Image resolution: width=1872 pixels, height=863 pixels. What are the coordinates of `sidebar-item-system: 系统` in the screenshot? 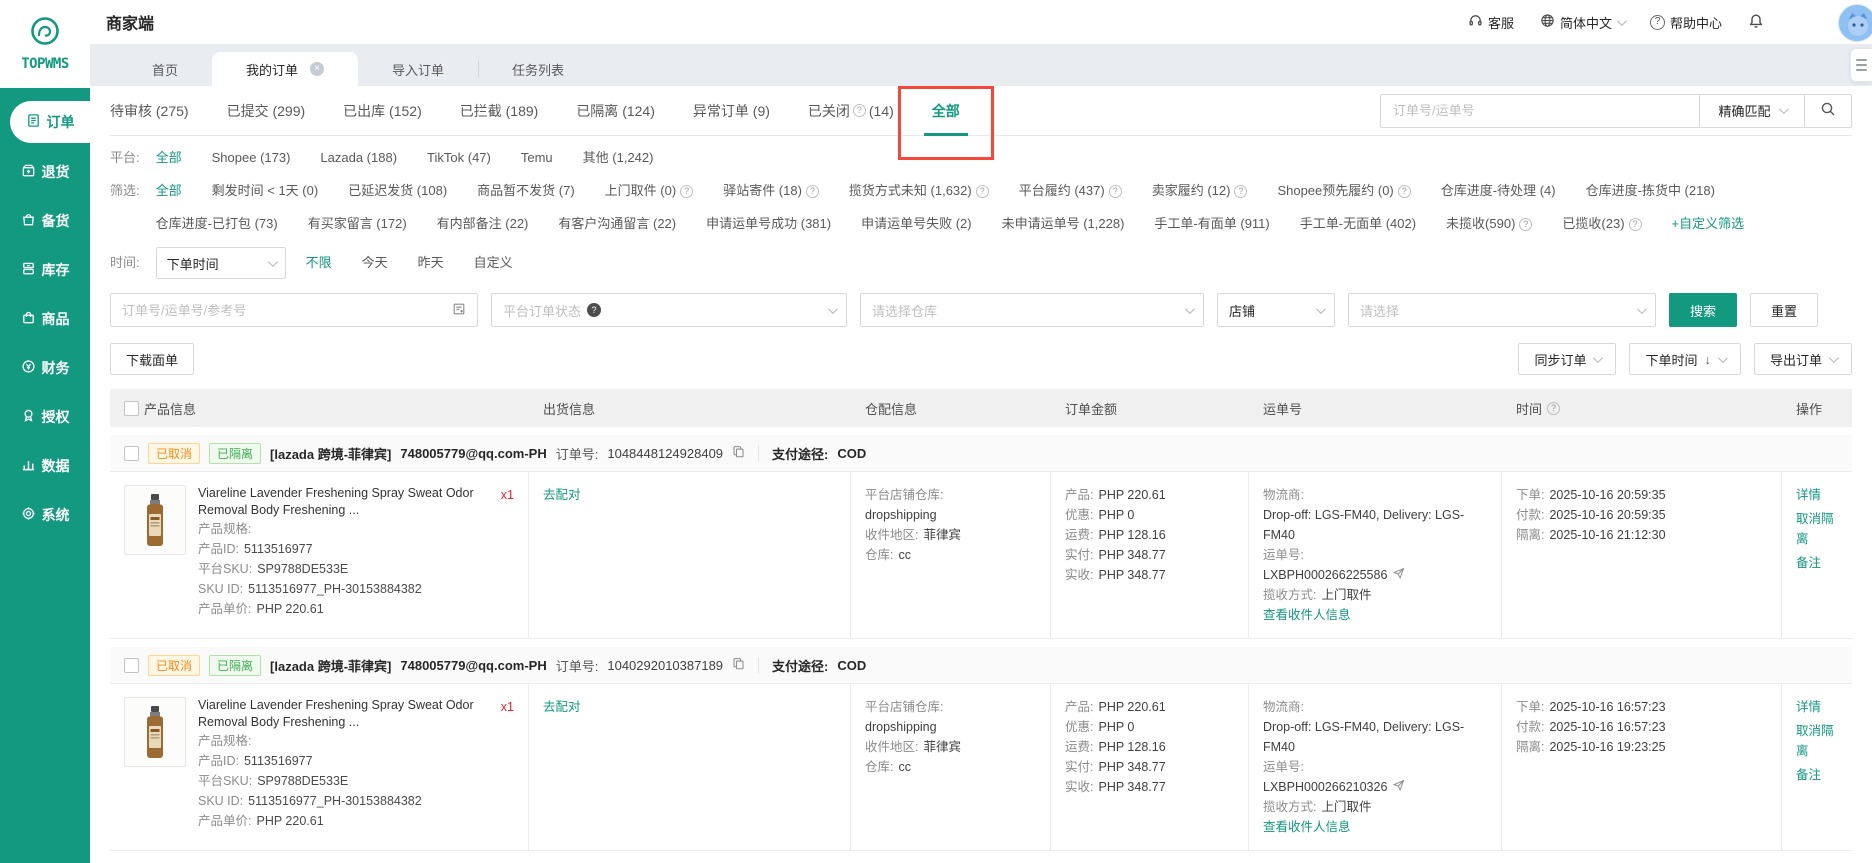 It's located at (45, 514).